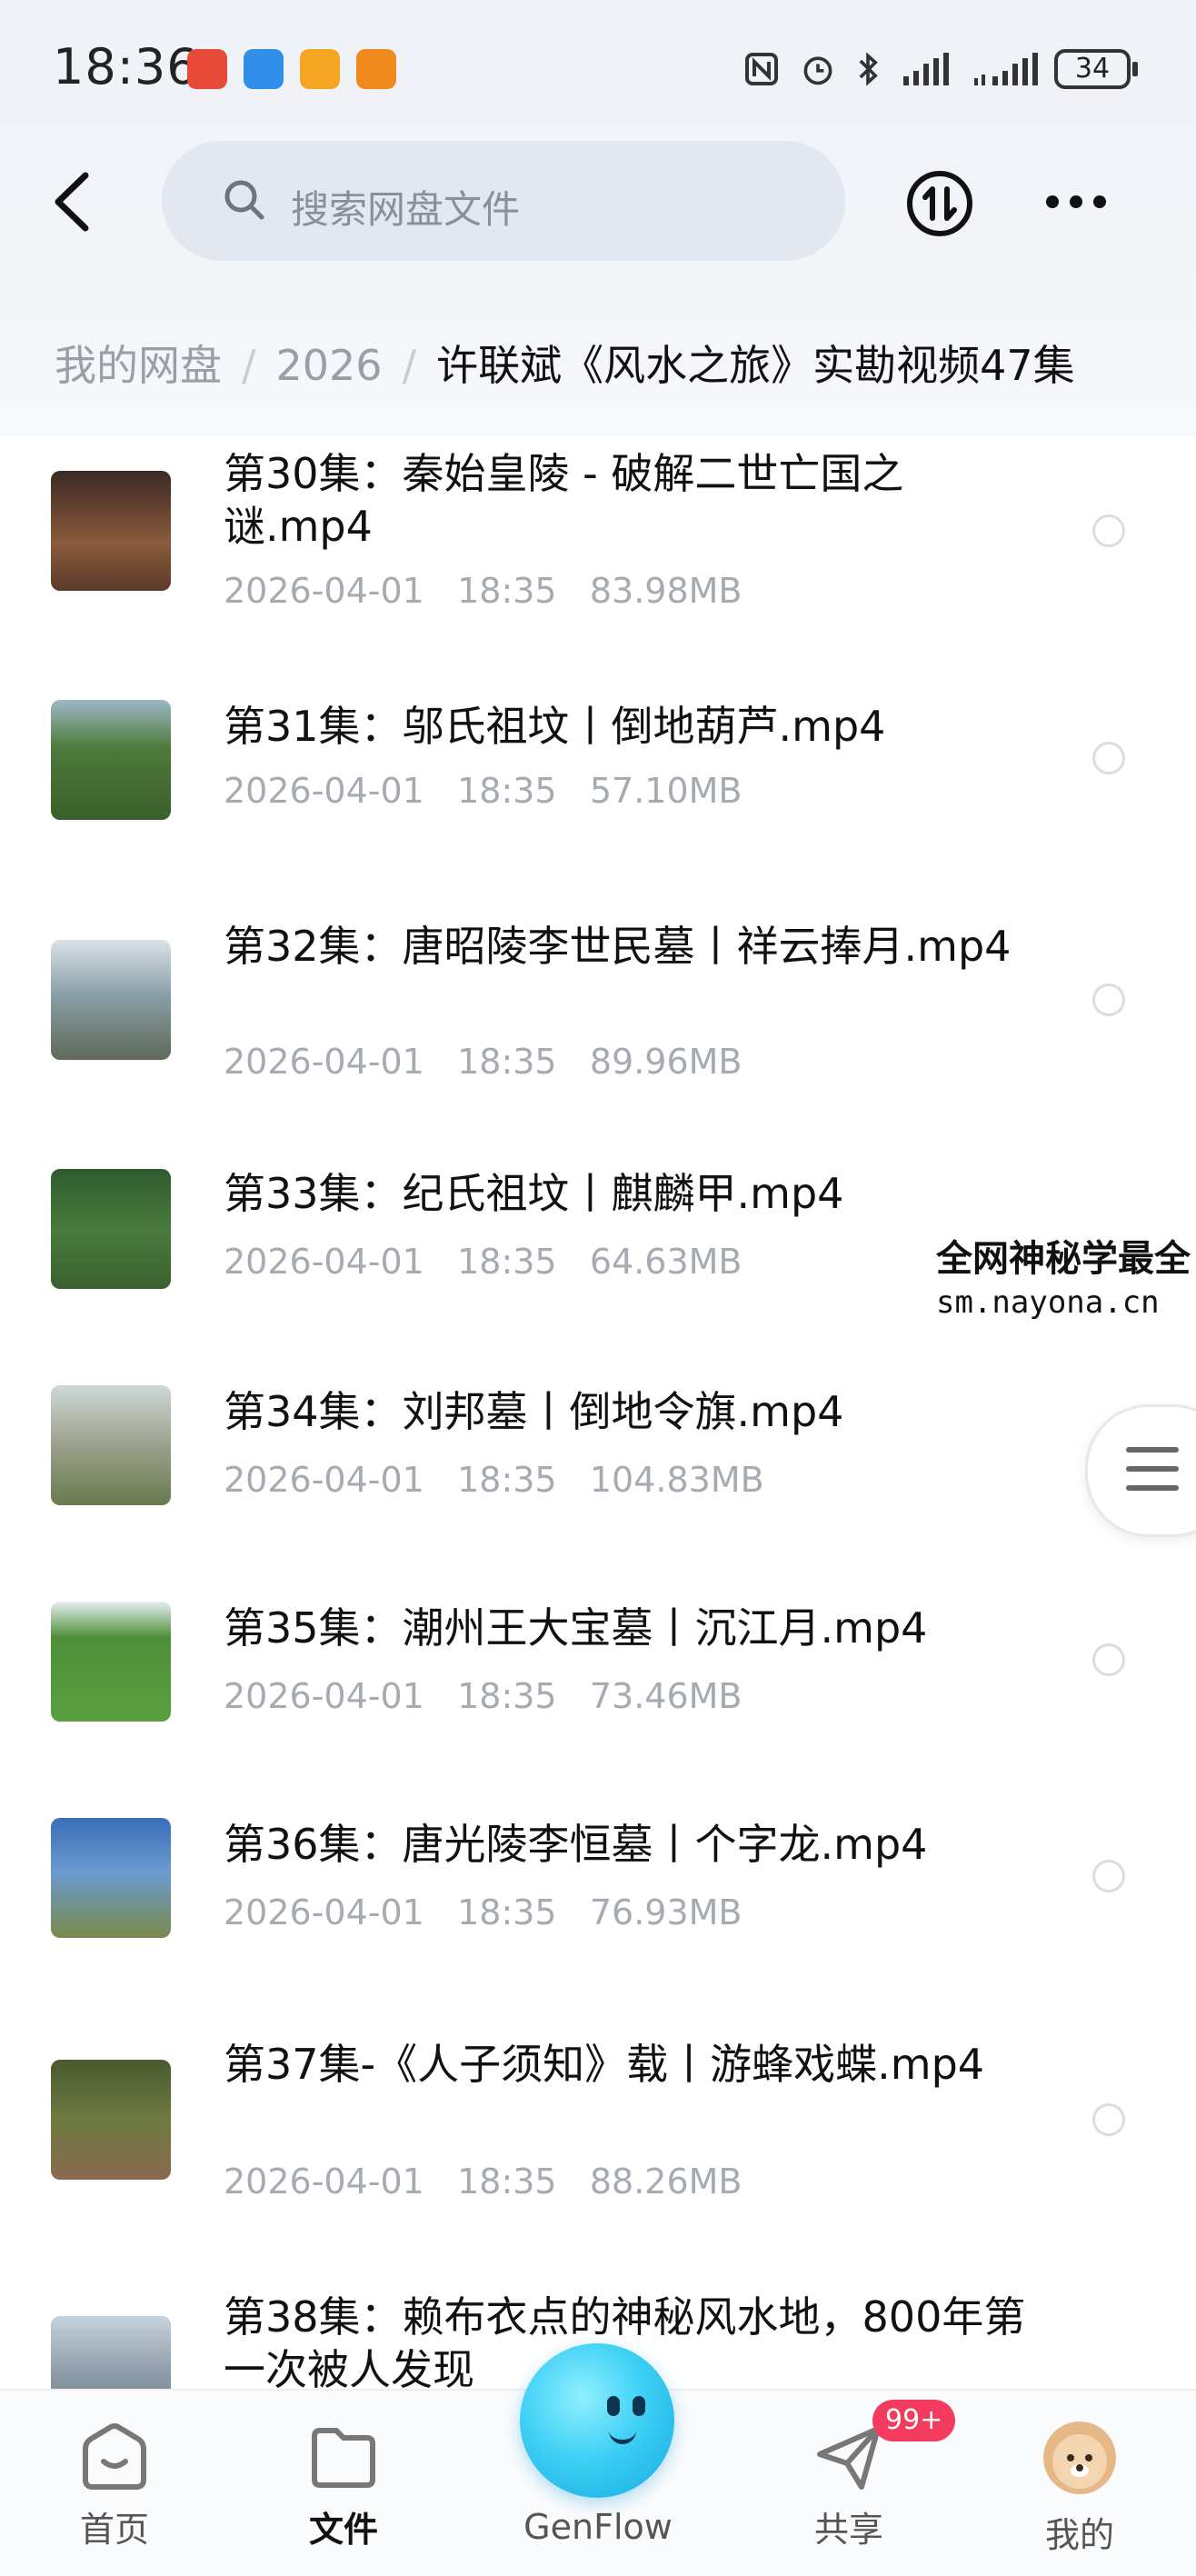  What do you see at coordinates (604, 2064) in the screenshot?
I see `file-name: 第37集-《人子须知》载丨游蜂戏蝶.mp4` at bounding box center [604, 2064].